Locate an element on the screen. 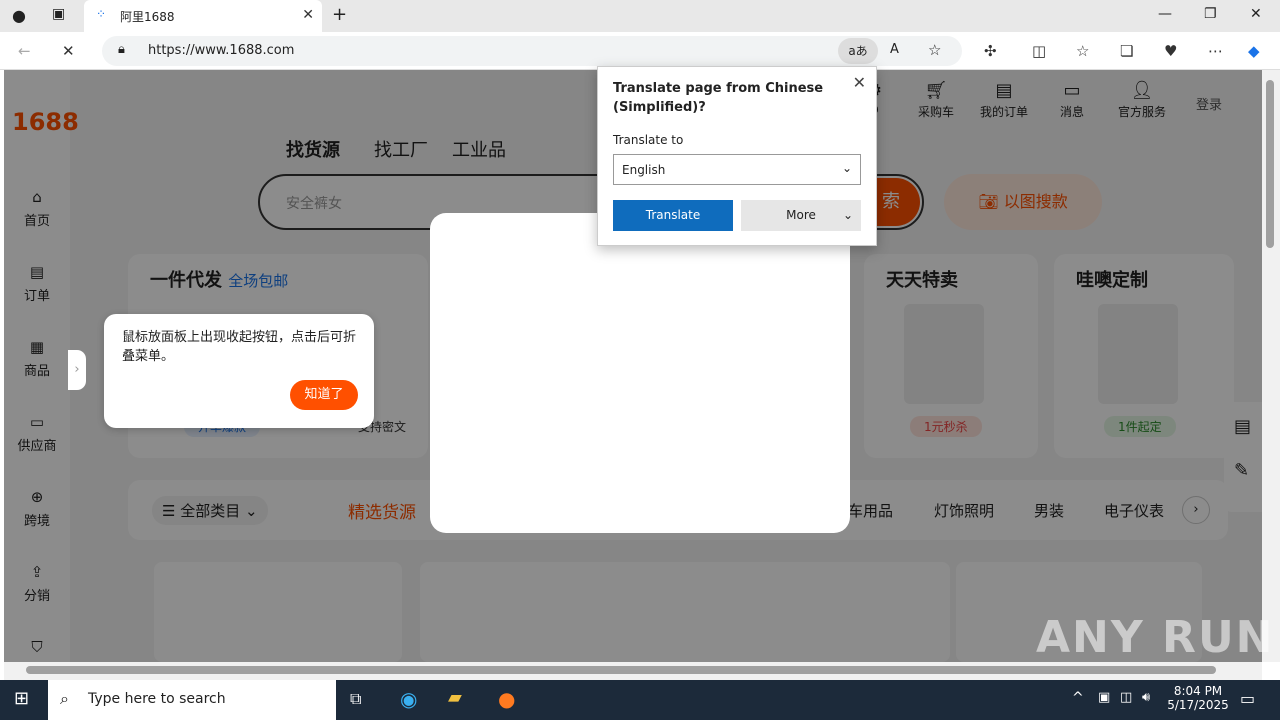  more-menu-icon: ⋯ is located at coordinates (1215, 51).